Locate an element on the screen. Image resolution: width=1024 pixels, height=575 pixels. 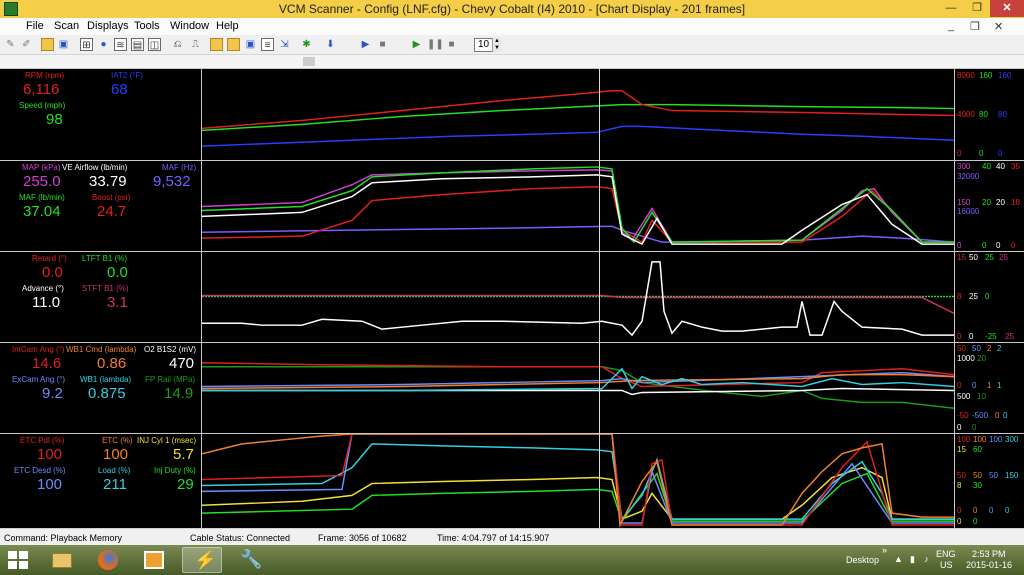
chart-plot-airflow is located at coordinates (578, 206).